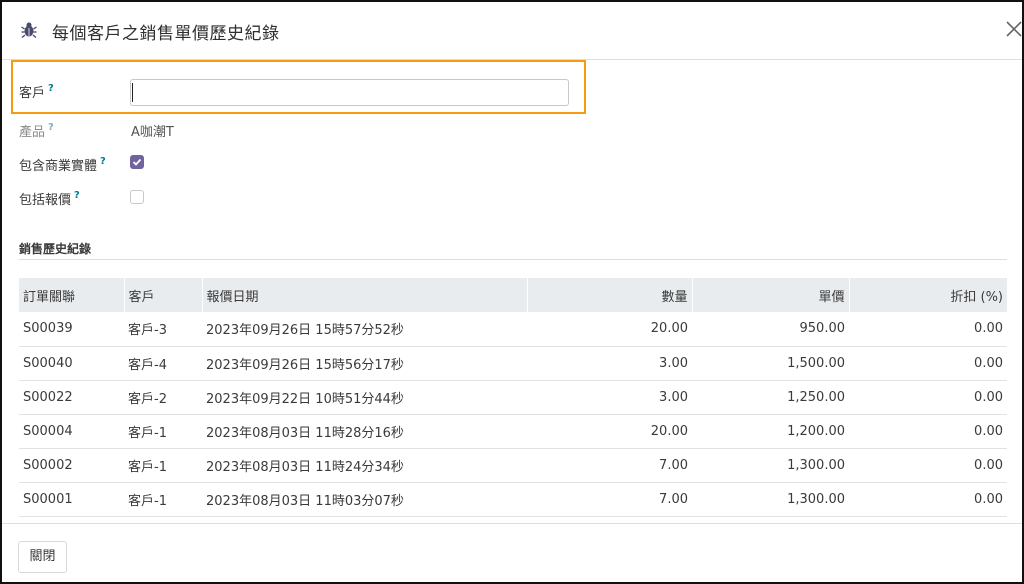  What do you see at coordinates (71, 329) in the screenshot?
I see `cell-order: S00039` at bounding box center [71, 329].